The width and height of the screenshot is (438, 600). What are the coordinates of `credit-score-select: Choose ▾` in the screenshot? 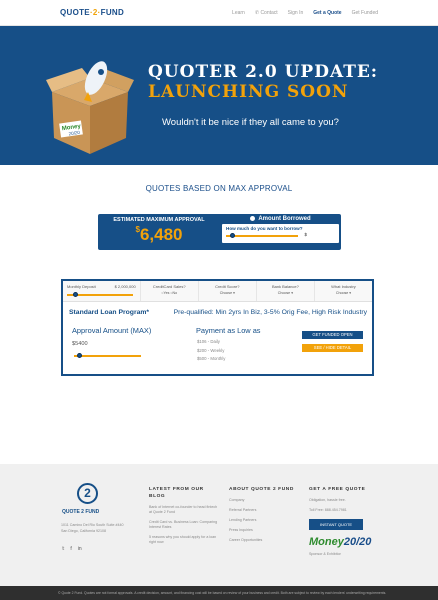 It's located at (227, 293).